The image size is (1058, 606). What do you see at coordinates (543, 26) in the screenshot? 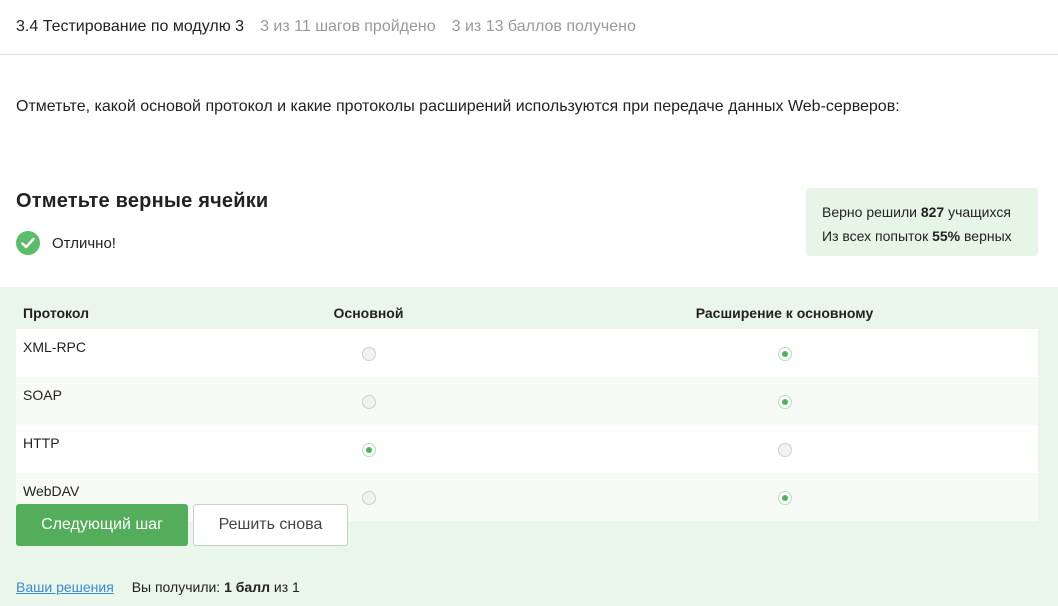
I see `points-progress: 3 из 13 баллов получено` at bounding box center [543, 26].